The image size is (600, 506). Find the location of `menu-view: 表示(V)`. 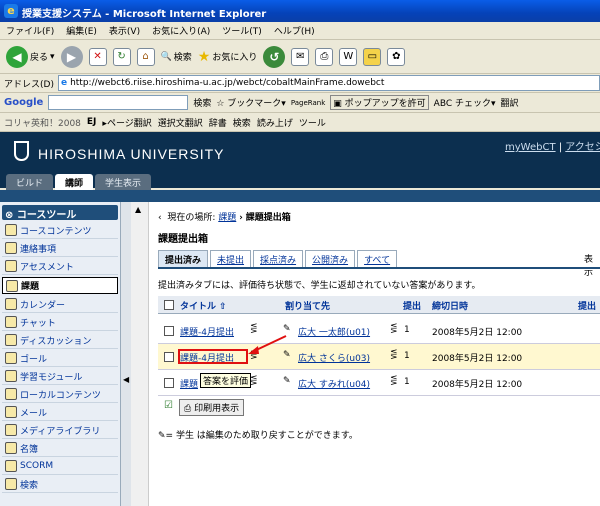

menu-view: 表示(V) is located at coordinates (124, 30).